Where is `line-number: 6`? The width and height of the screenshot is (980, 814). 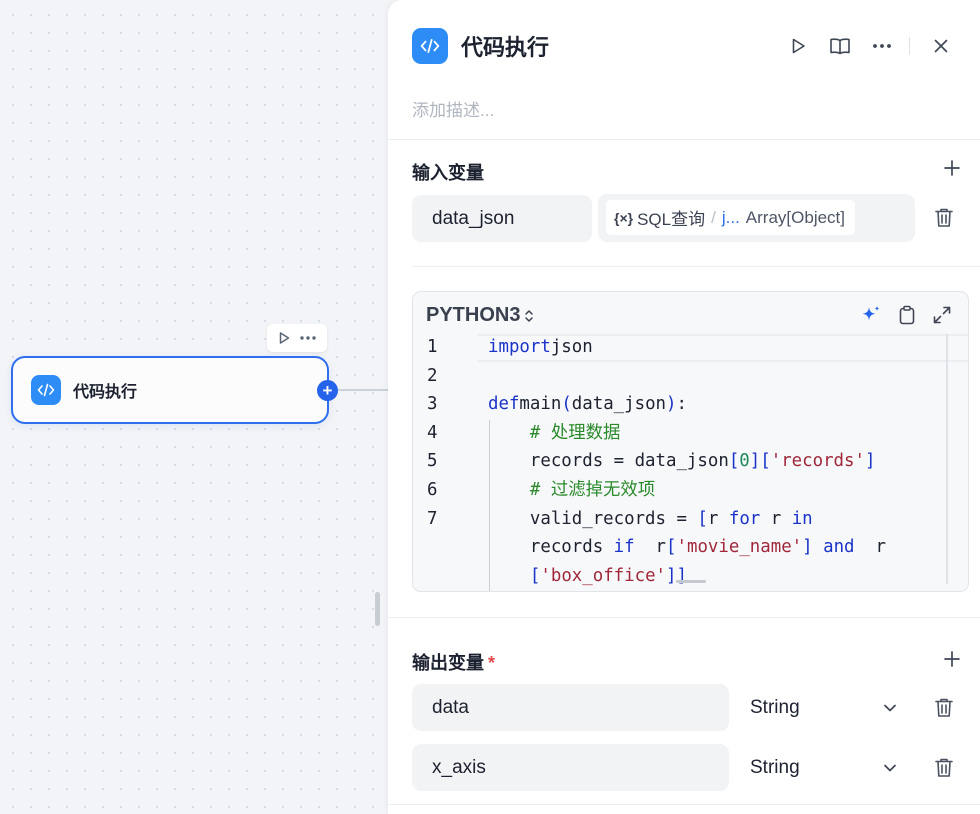 line-number: 6 is located at coordinates (432, 490).